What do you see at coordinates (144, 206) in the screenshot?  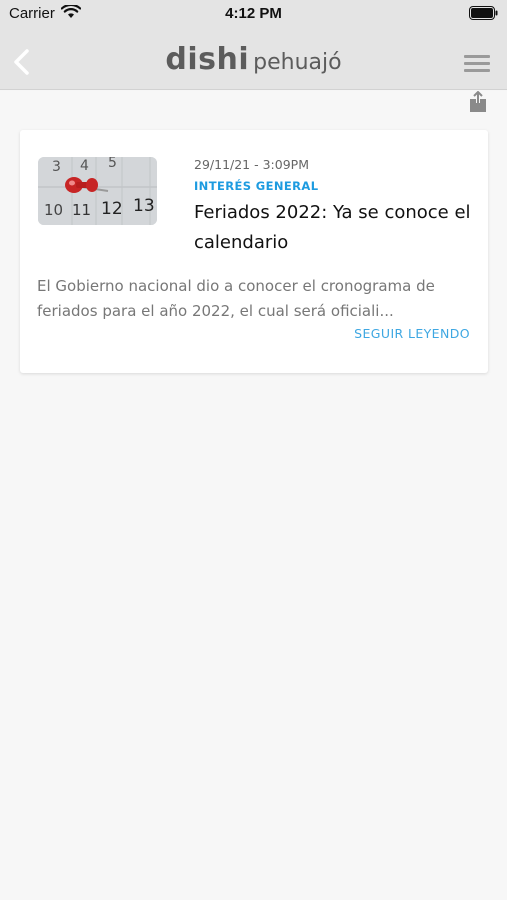 I see `calendar-day: 13` at bounding box center [144, 206].